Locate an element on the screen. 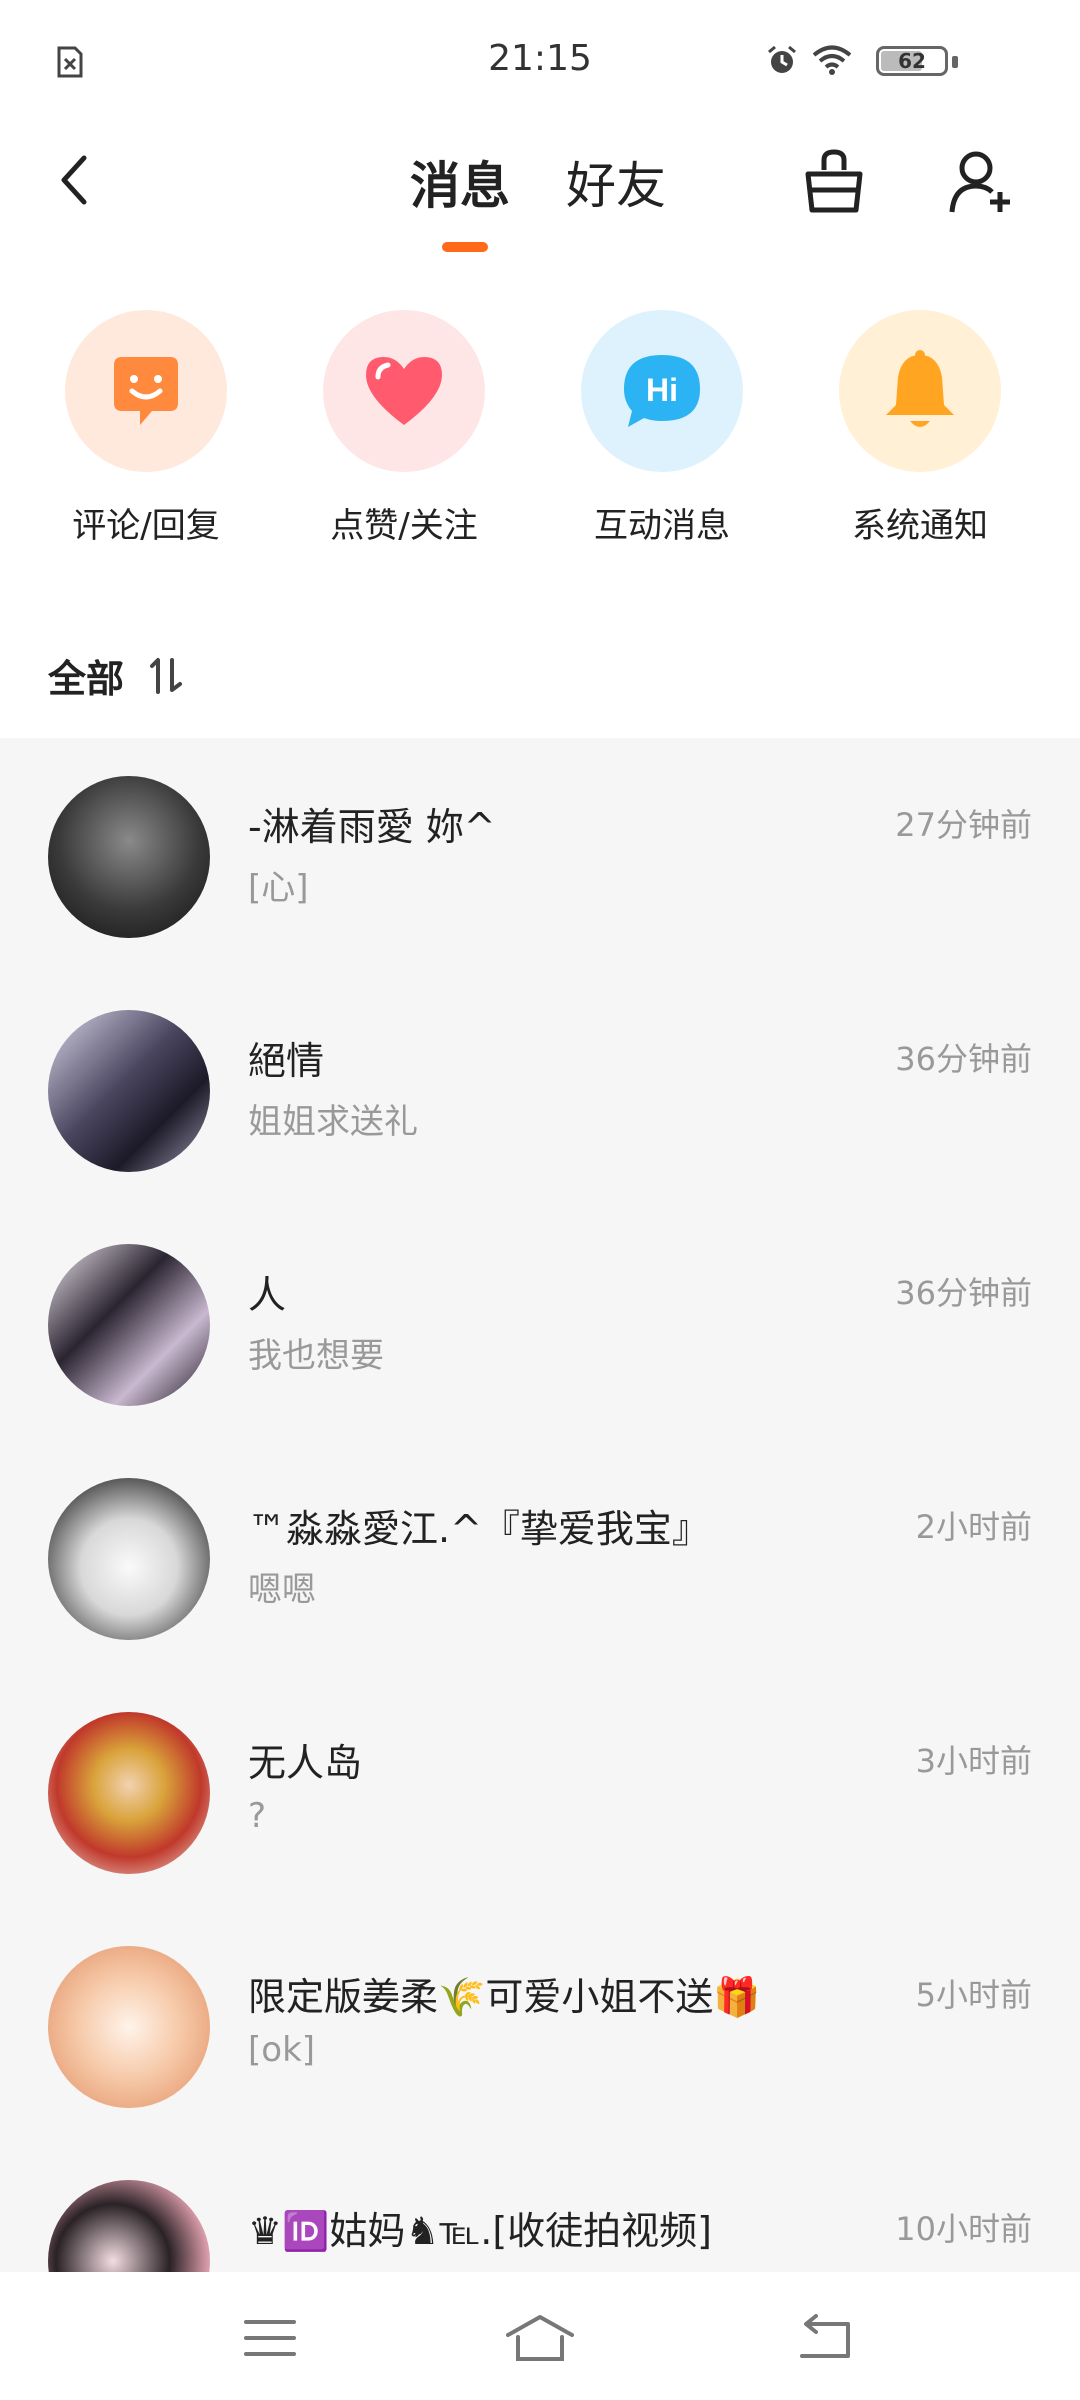 The image size is (1080, 2400). hi-bubble-icon: Hi is located at coordinates (662, 391).